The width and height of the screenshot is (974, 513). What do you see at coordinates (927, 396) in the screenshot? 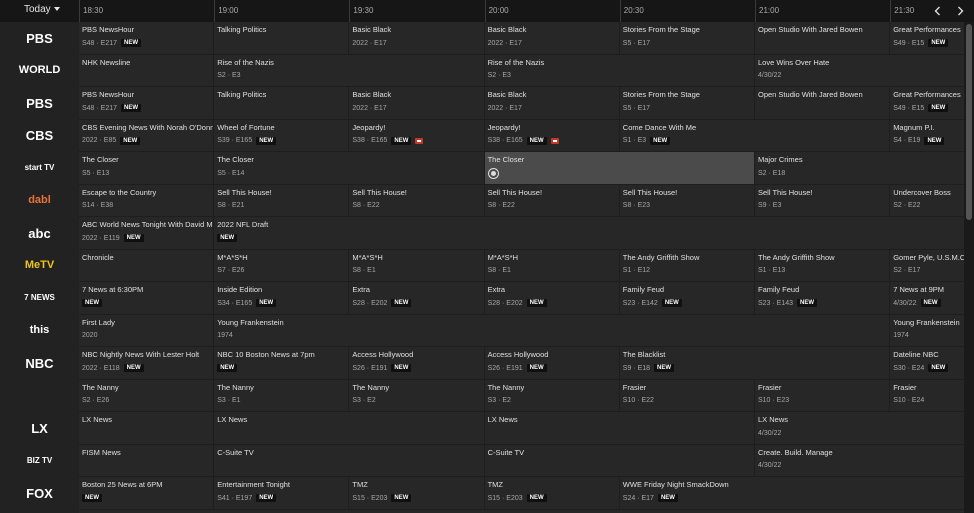
I see `program-cell: Frasier S10 · E24` at bounding box center [927, 396].